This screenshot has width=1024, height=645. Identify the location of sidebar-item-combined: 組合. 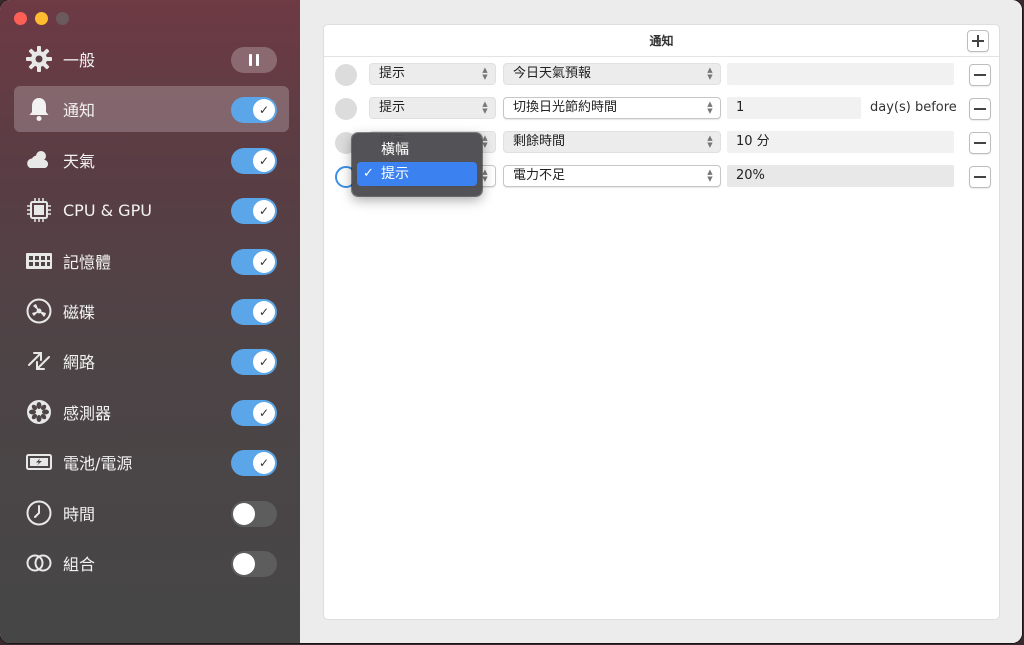
(151, 563).